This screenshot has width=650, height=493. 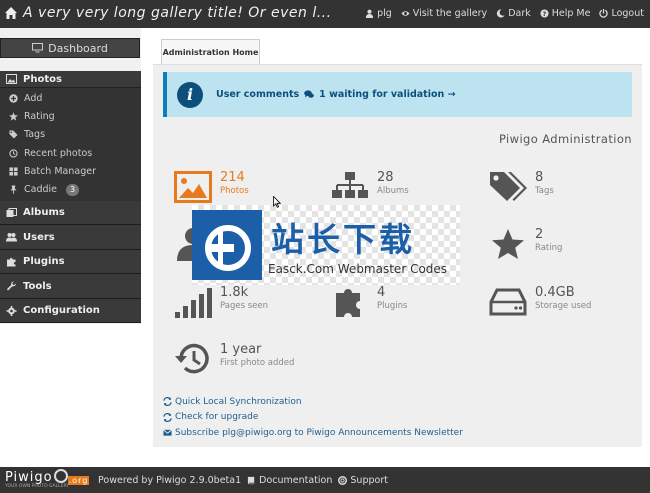 What do you see at coordinates (555, 292) in the screenshot?
I see `stat-storage-value: 0.4GB` at bounding box center [555, 292].